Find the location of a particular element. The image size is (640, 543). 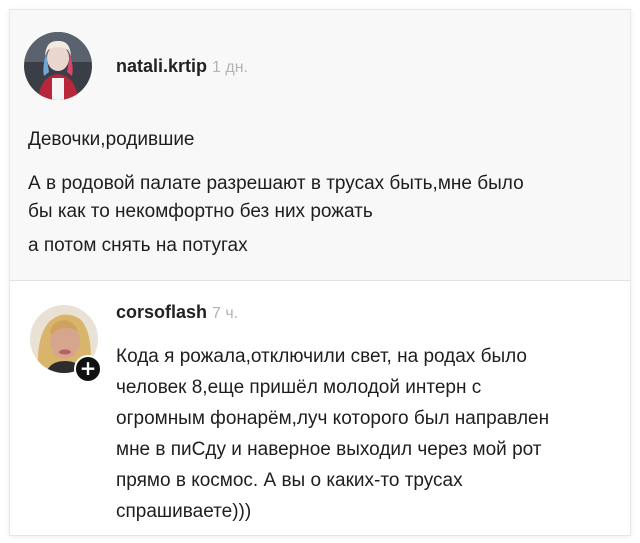

post-author-row: natali.krtip 1 дн. is located at coordinates (182, 66).